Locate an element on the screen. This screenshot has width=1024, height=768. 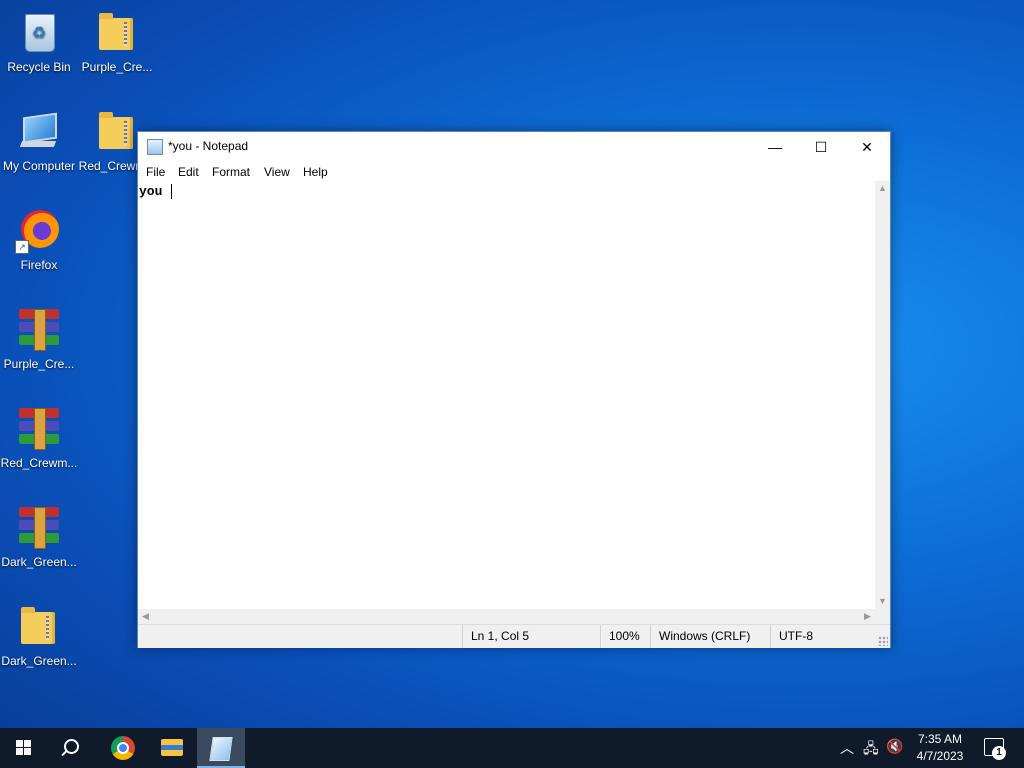
notification-count-badge: 1 is located at coordinates (999, 753).